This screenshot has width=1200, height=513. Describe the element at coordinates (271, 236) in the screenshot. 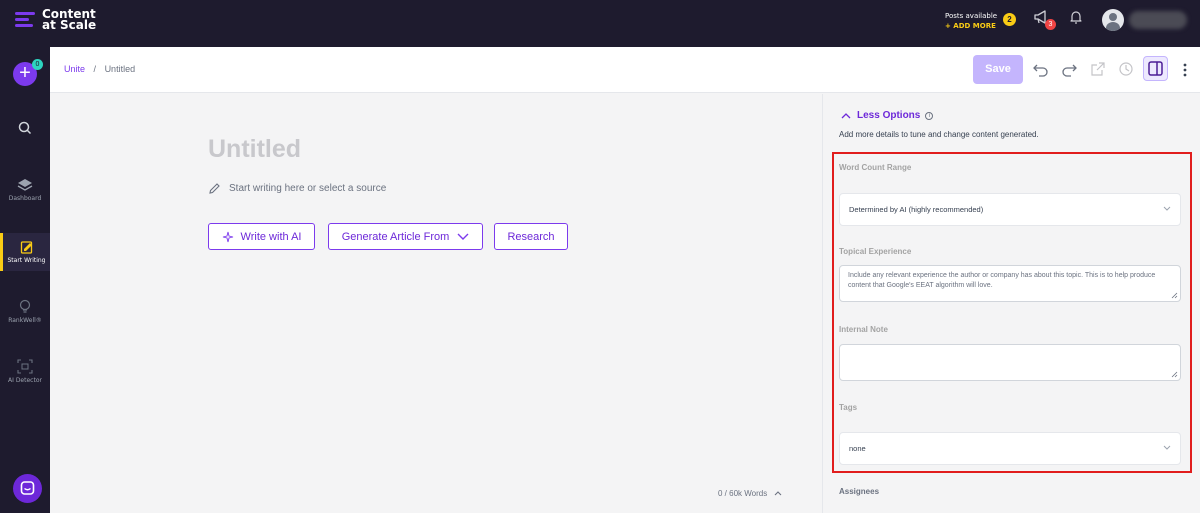

I see `write-with-ai-label: Write with AI` at that location.